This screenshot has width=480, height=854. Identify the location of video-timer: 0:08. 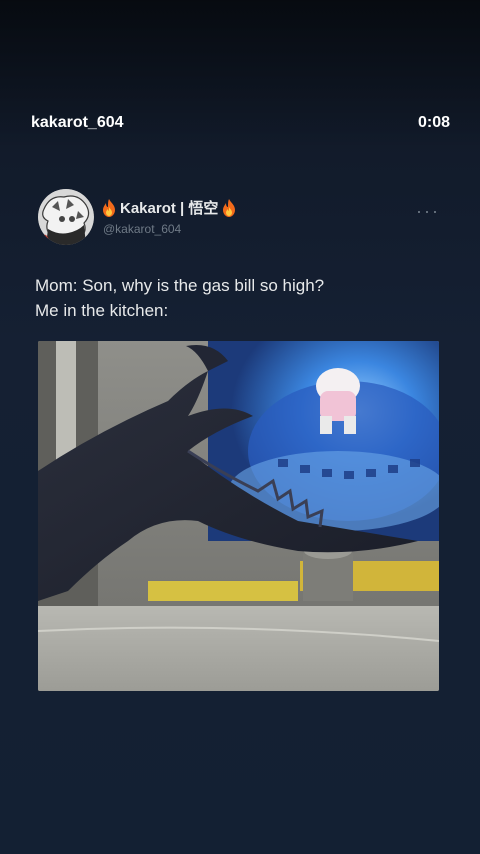
(433, 122).